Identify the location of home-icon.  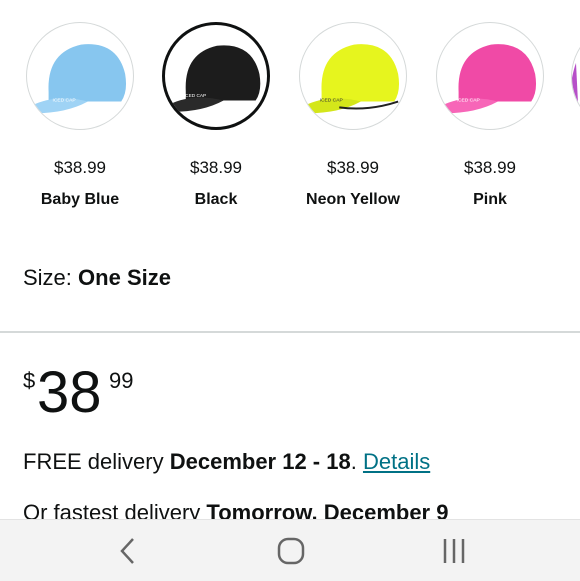
(291, 551).